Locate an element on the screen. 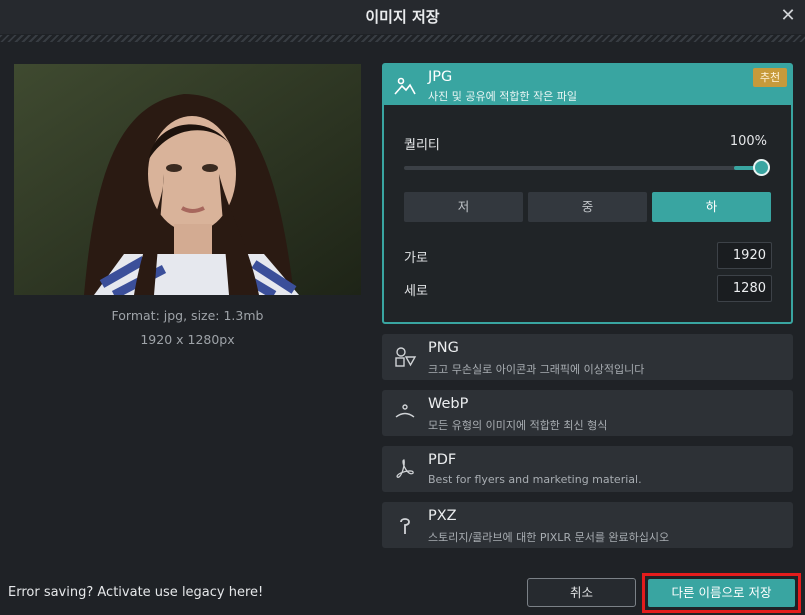  png-description: 크고 무손실로 아이콘과 그래픽에 이상적입니다 is located at coordinates (536, 369).